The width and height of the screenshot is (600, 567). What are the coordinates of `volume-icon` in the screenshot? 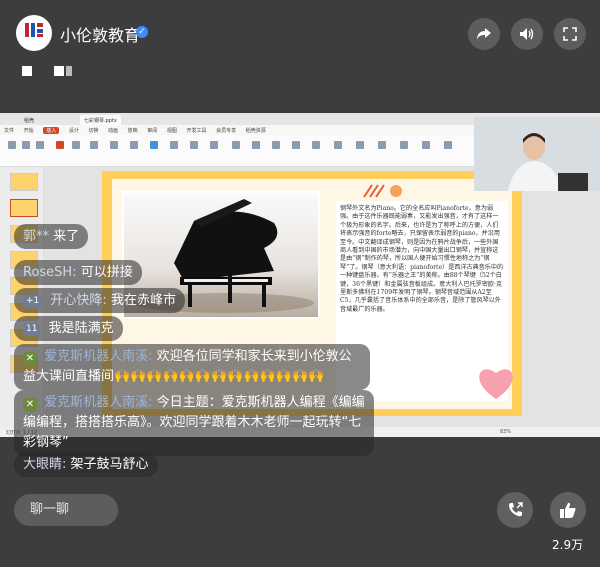 It's located at (527, 34).